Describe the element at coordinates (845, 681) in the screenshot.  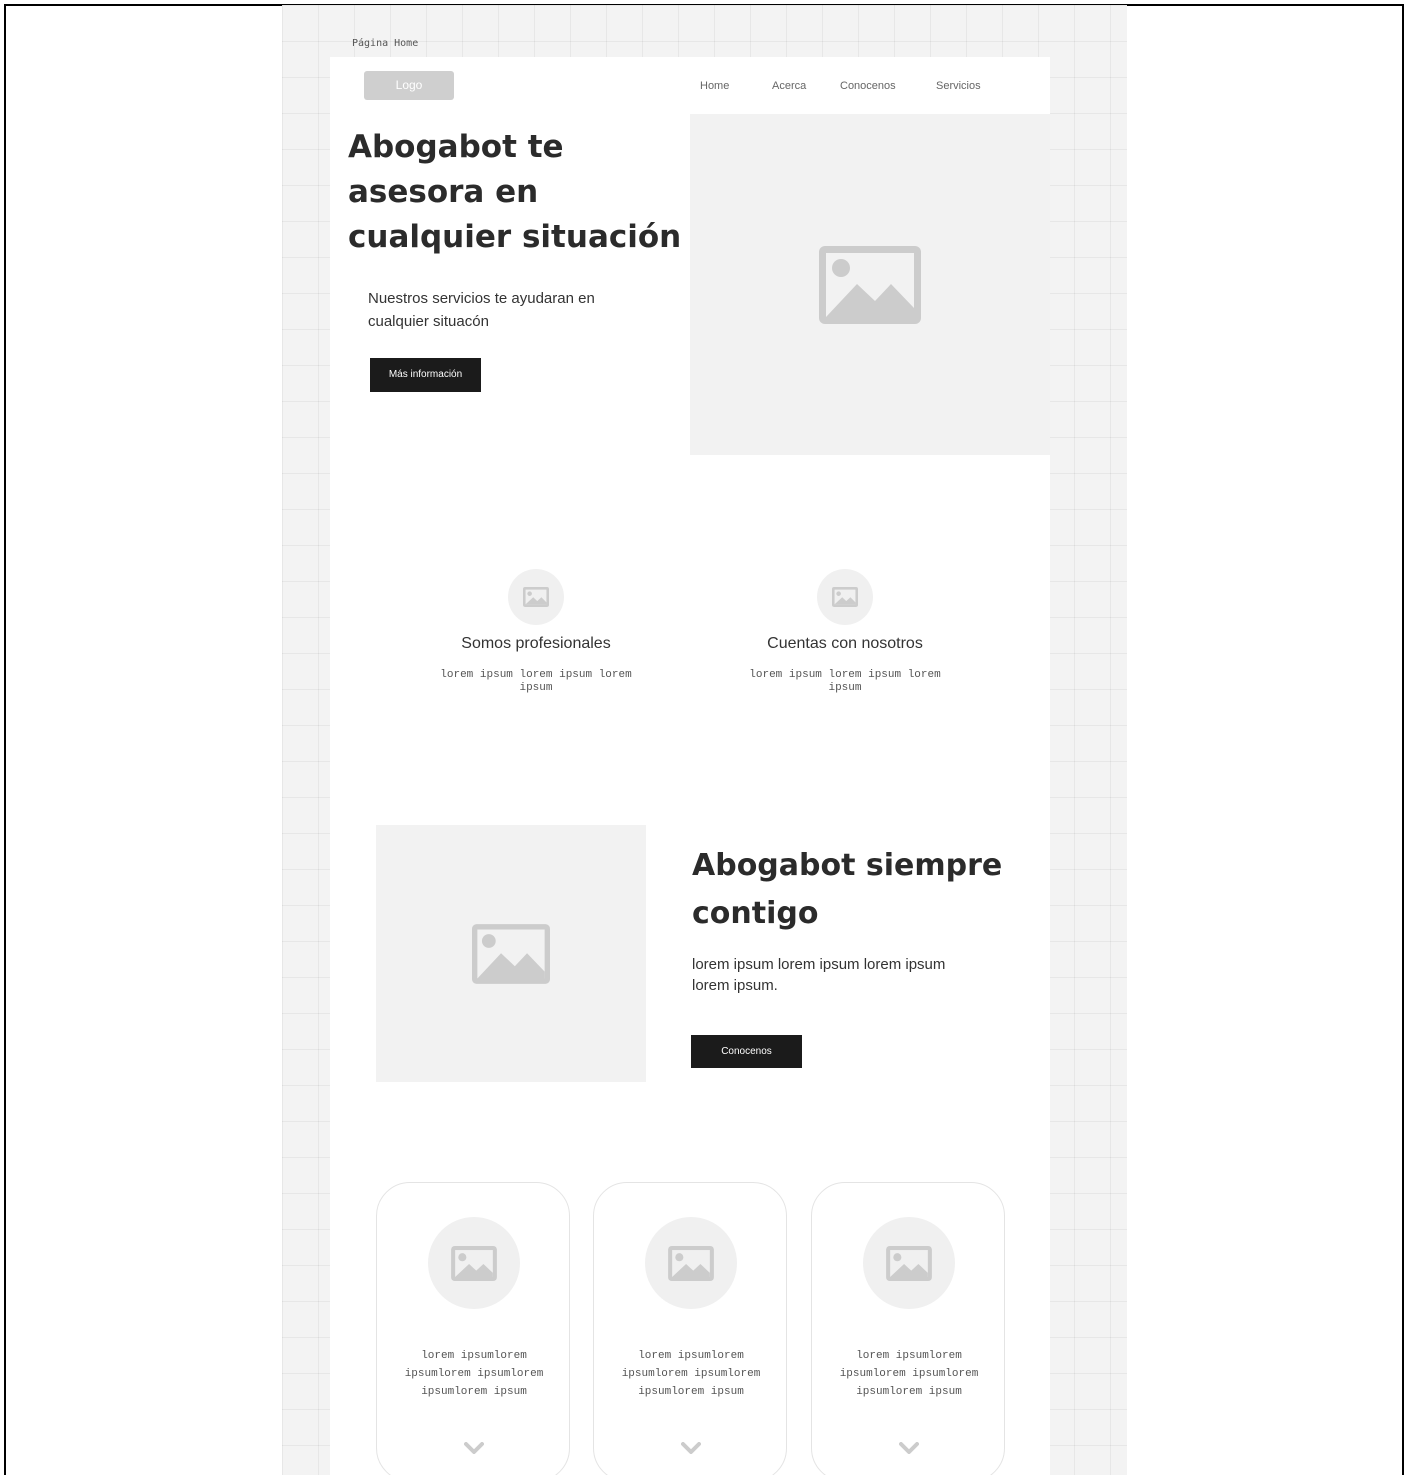
I see `feature-text-2: lorem ipsum lorem ipsum lorem ipsum` at that location.